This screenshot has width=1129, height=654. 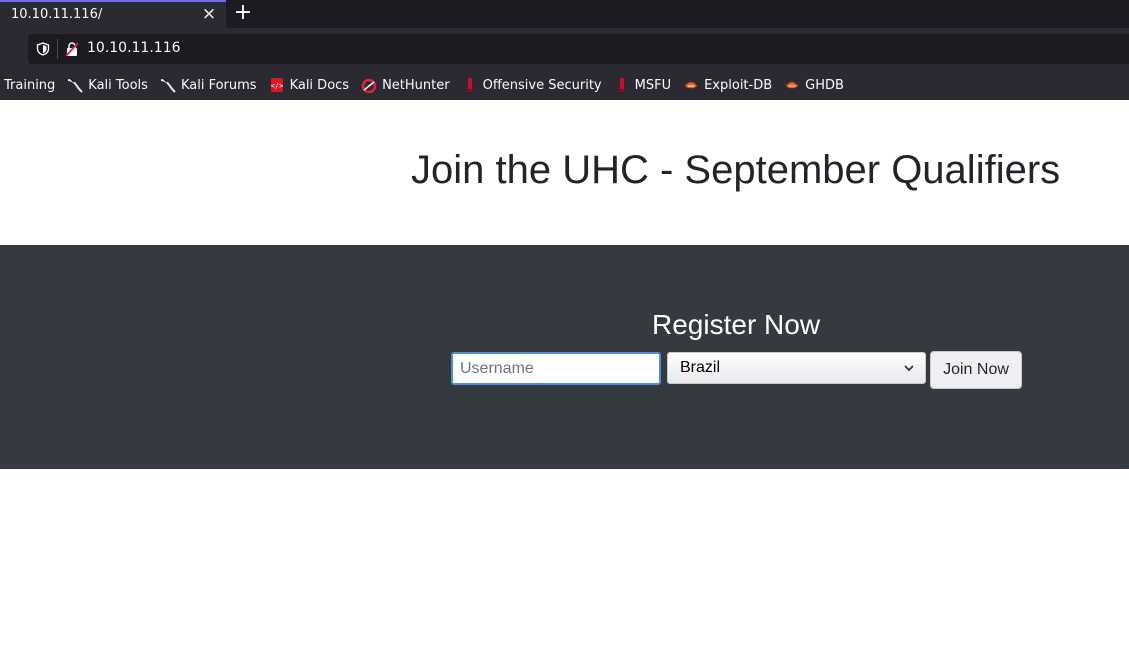 I want to click on bookmark-kali-docs: </> Kali Docs, so click(x=309, y=85).